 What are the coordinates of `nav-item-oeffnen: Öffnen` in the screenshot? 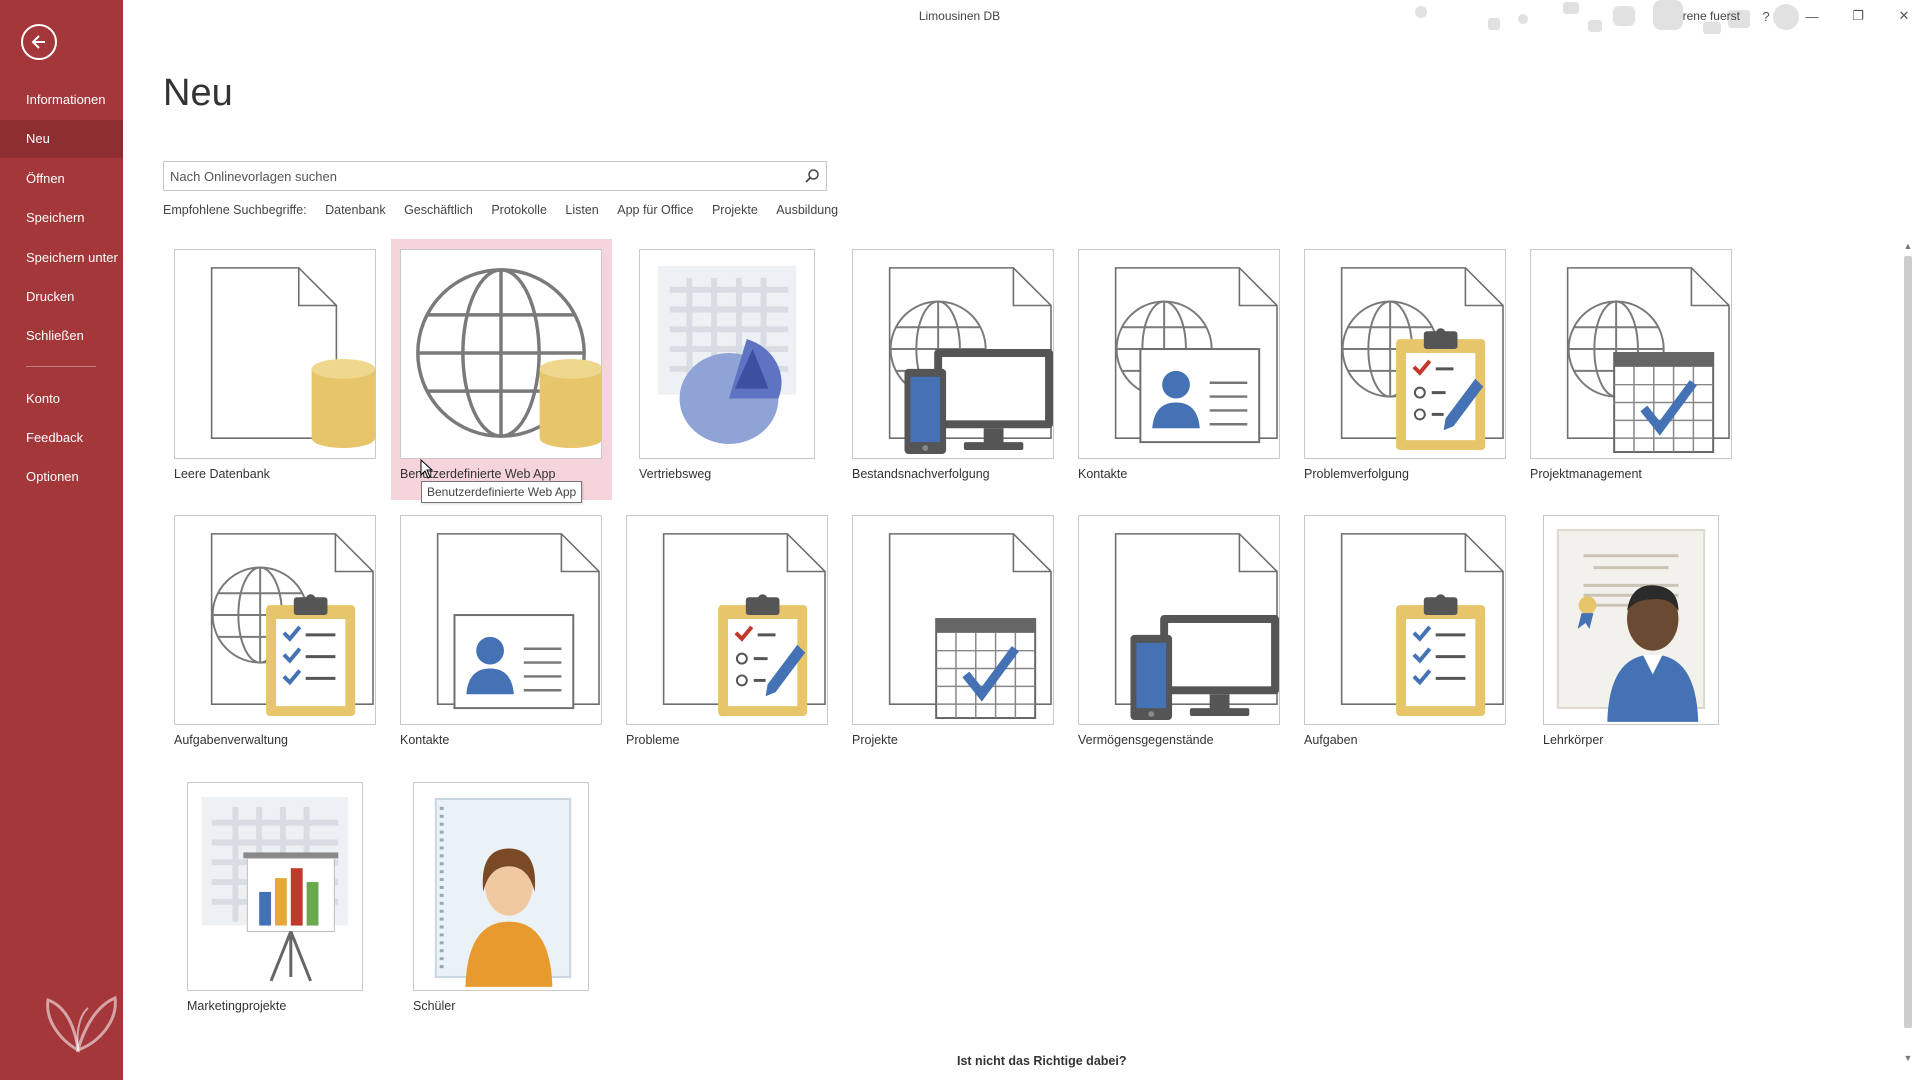 It's located at (61, 179).